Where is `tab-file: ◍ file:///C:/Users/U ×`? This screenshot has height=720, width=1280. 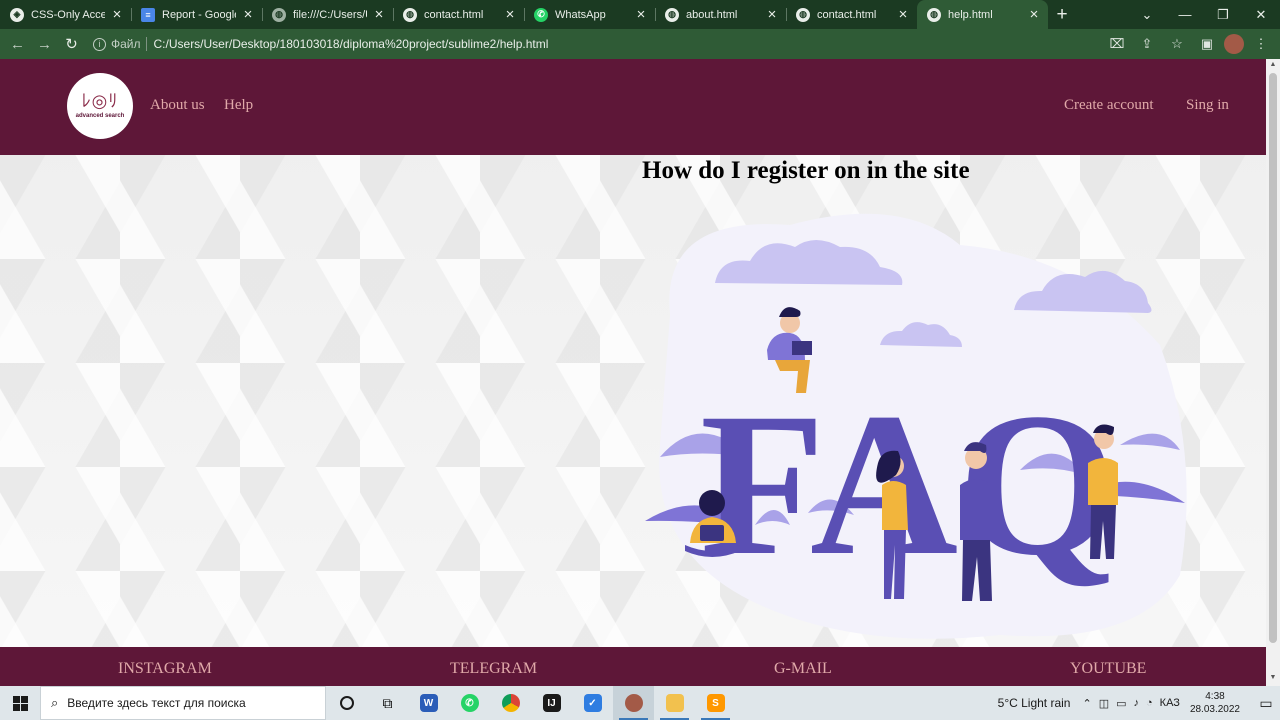
tab-file: ◍ file:///C:/Users/U × is located at coordinates (327, 14).